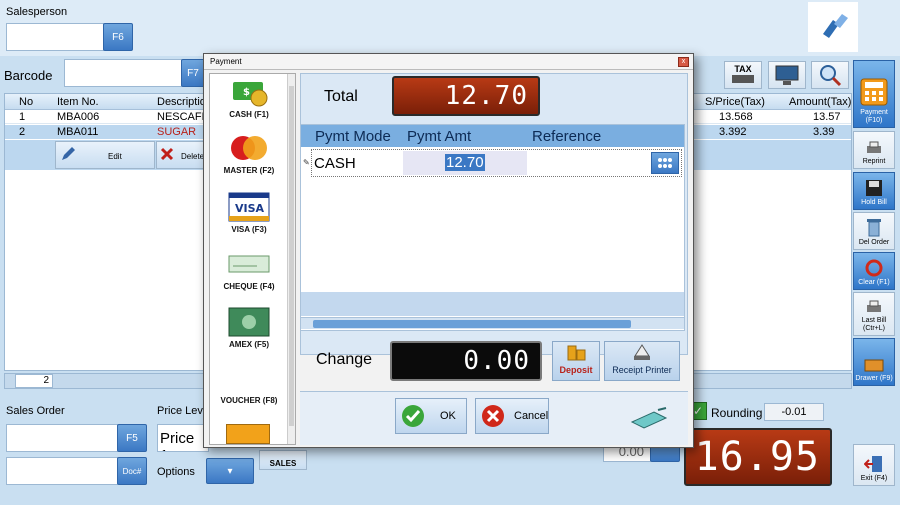 This screenshot has width=900, height=505. Describe the element at coordinates (512, 416) in the screenshot. I see `cancel-button: Cancel` at that location.